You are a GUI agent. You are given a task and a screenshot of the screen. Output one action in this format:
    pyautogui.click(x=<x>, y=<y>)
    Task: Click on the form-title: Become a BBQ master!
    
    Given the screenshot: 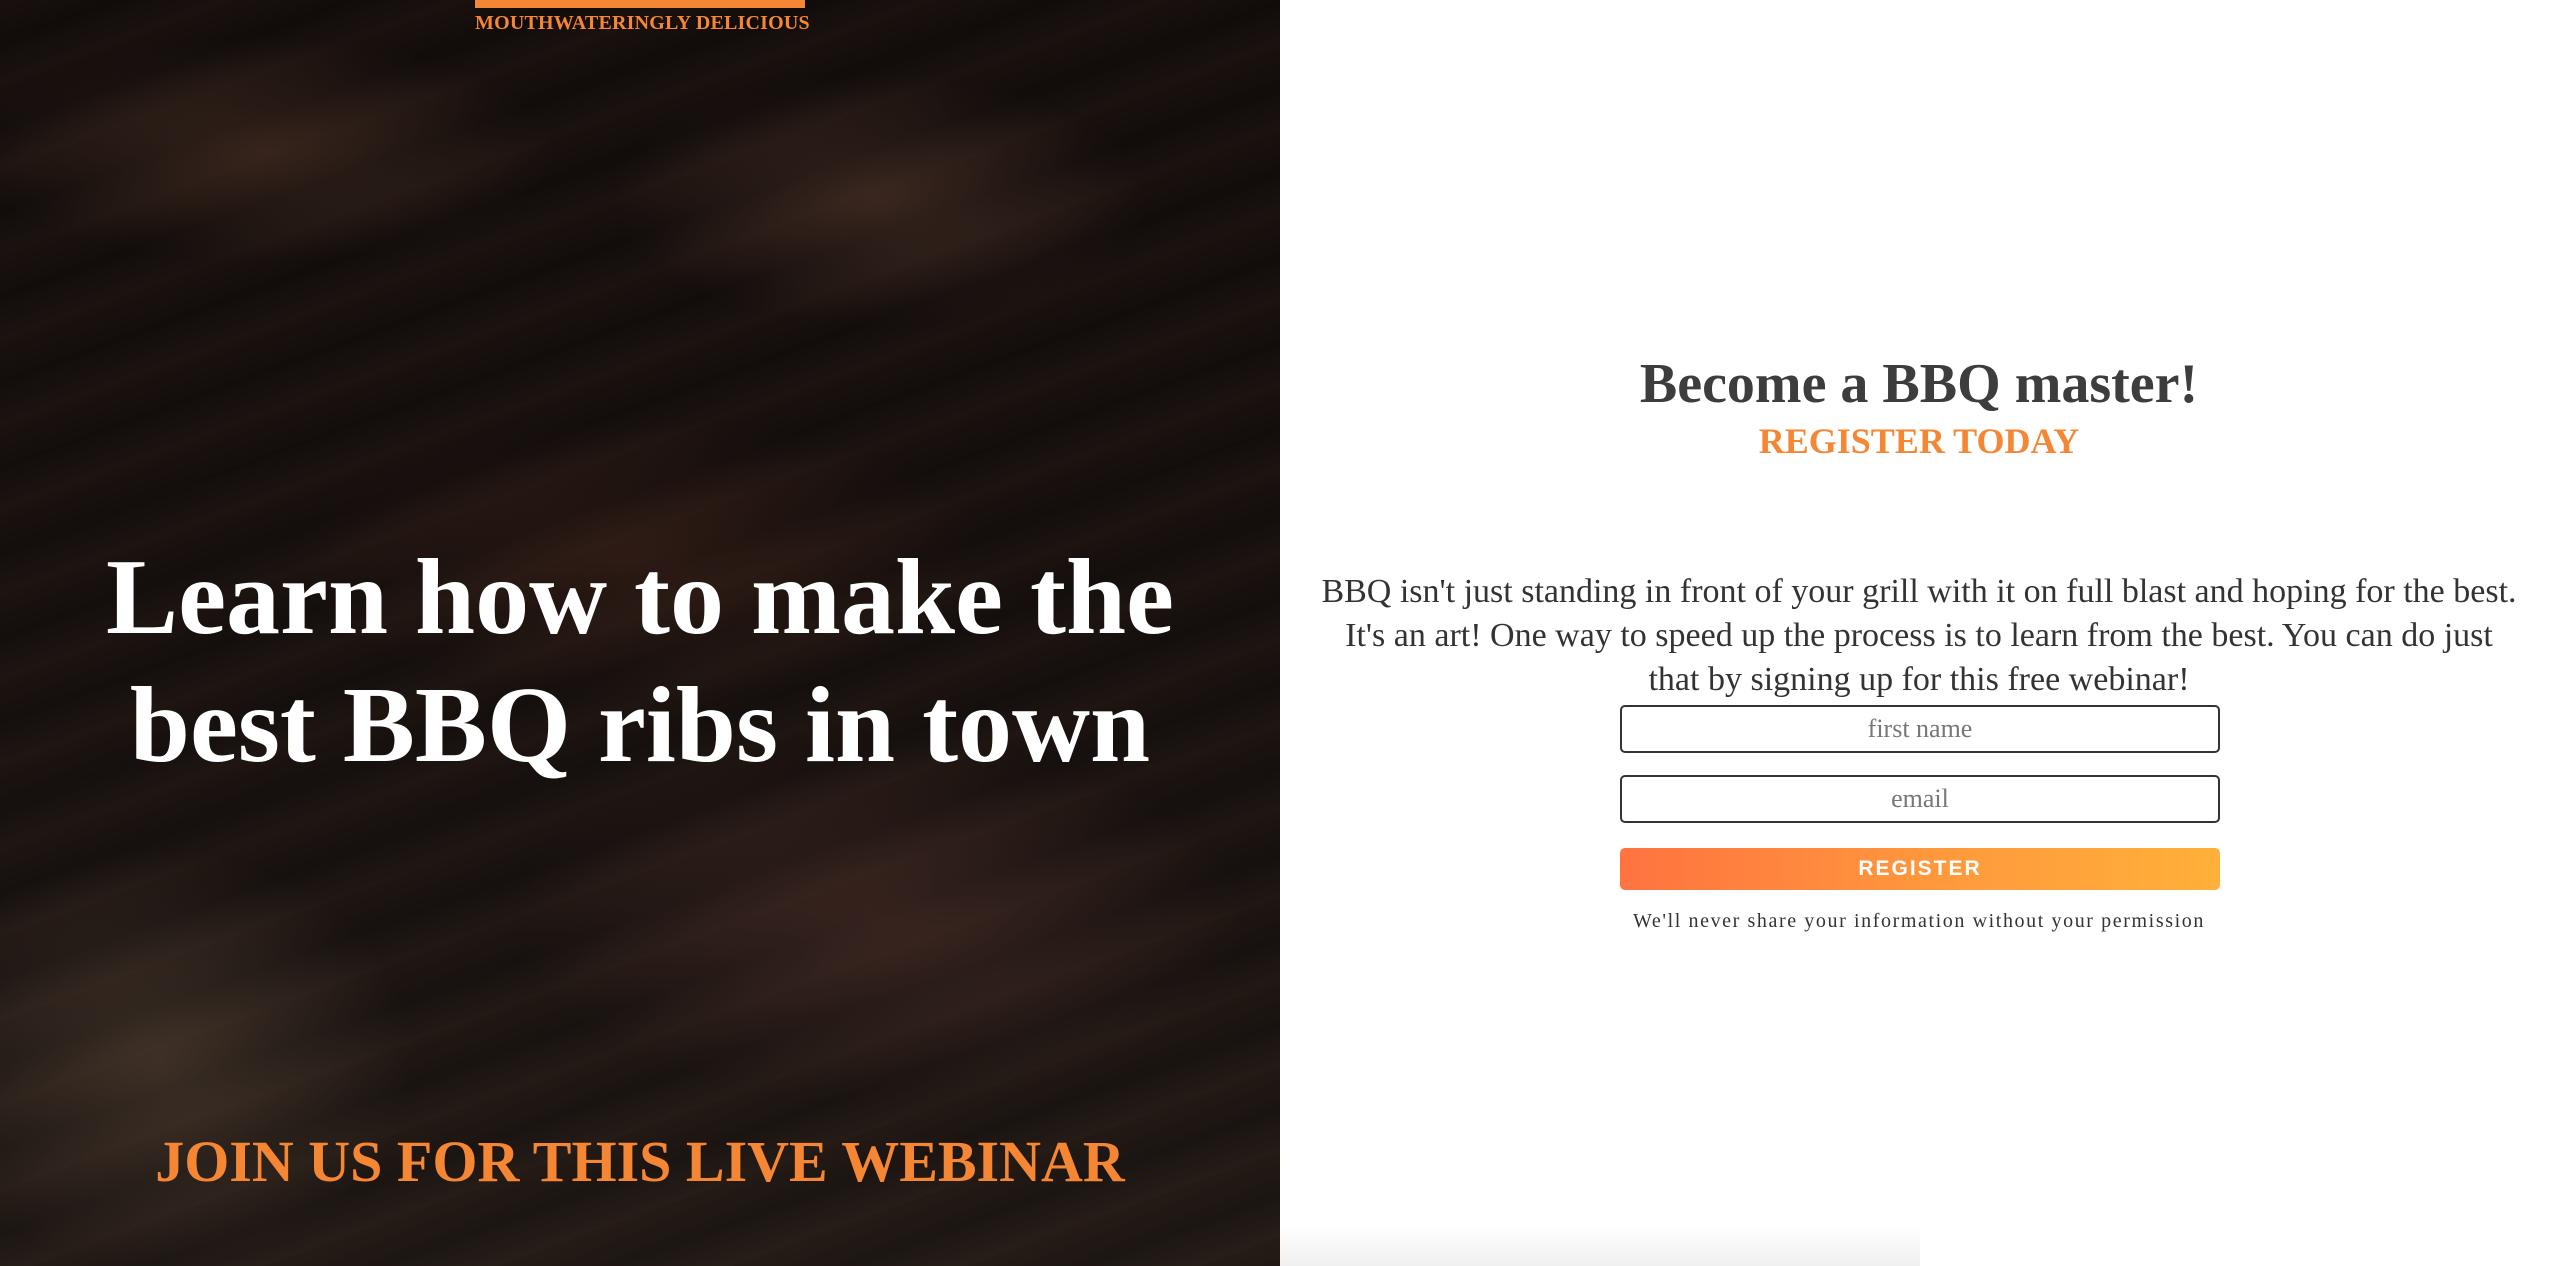 What is the action you would take?
    pyautogui.click(x=1919, y=384)
    